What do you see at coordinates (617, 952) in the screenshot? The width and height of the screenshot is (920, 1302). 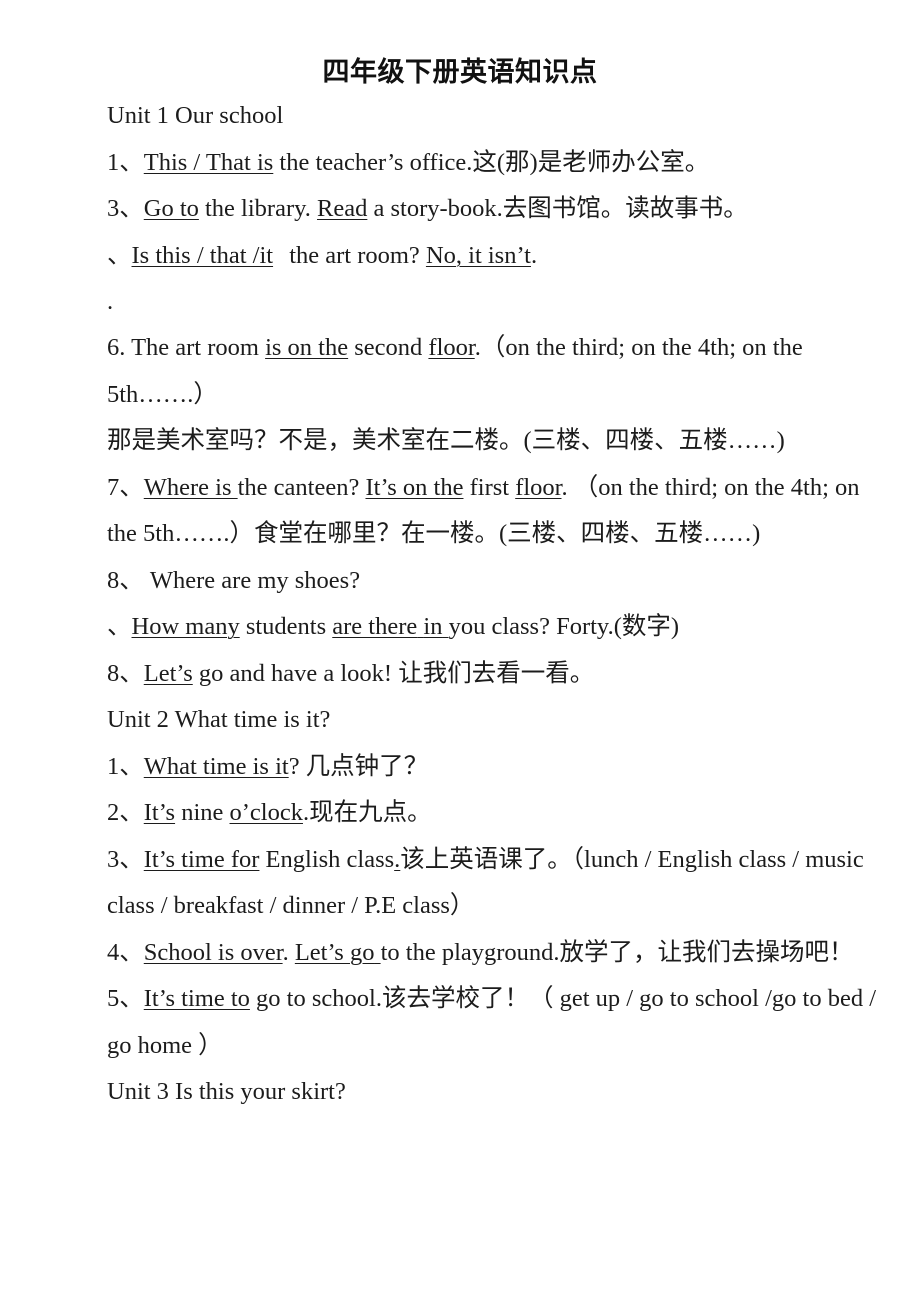 I see `item-text: to the playground.放学了，让我们去操场吧！` at bounding box center [617, 952].